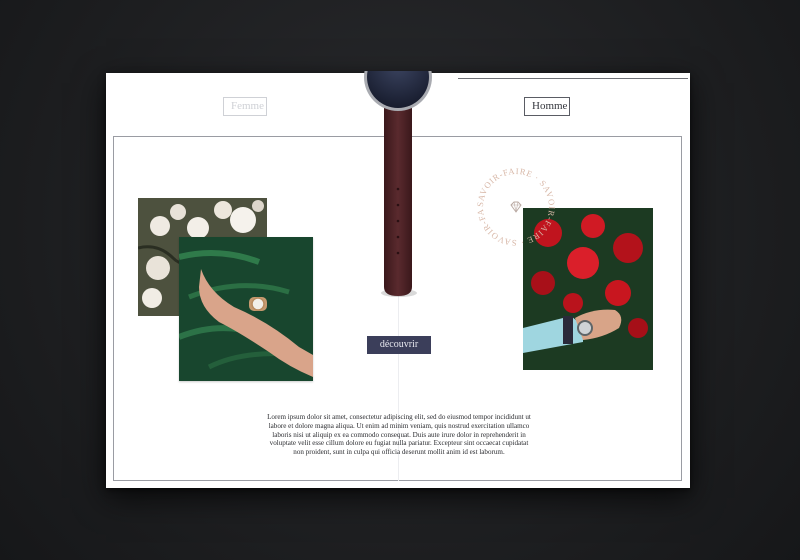 The height and width of the screenshot is (560, 800). I want to click on header-rule, so click(573, 78).